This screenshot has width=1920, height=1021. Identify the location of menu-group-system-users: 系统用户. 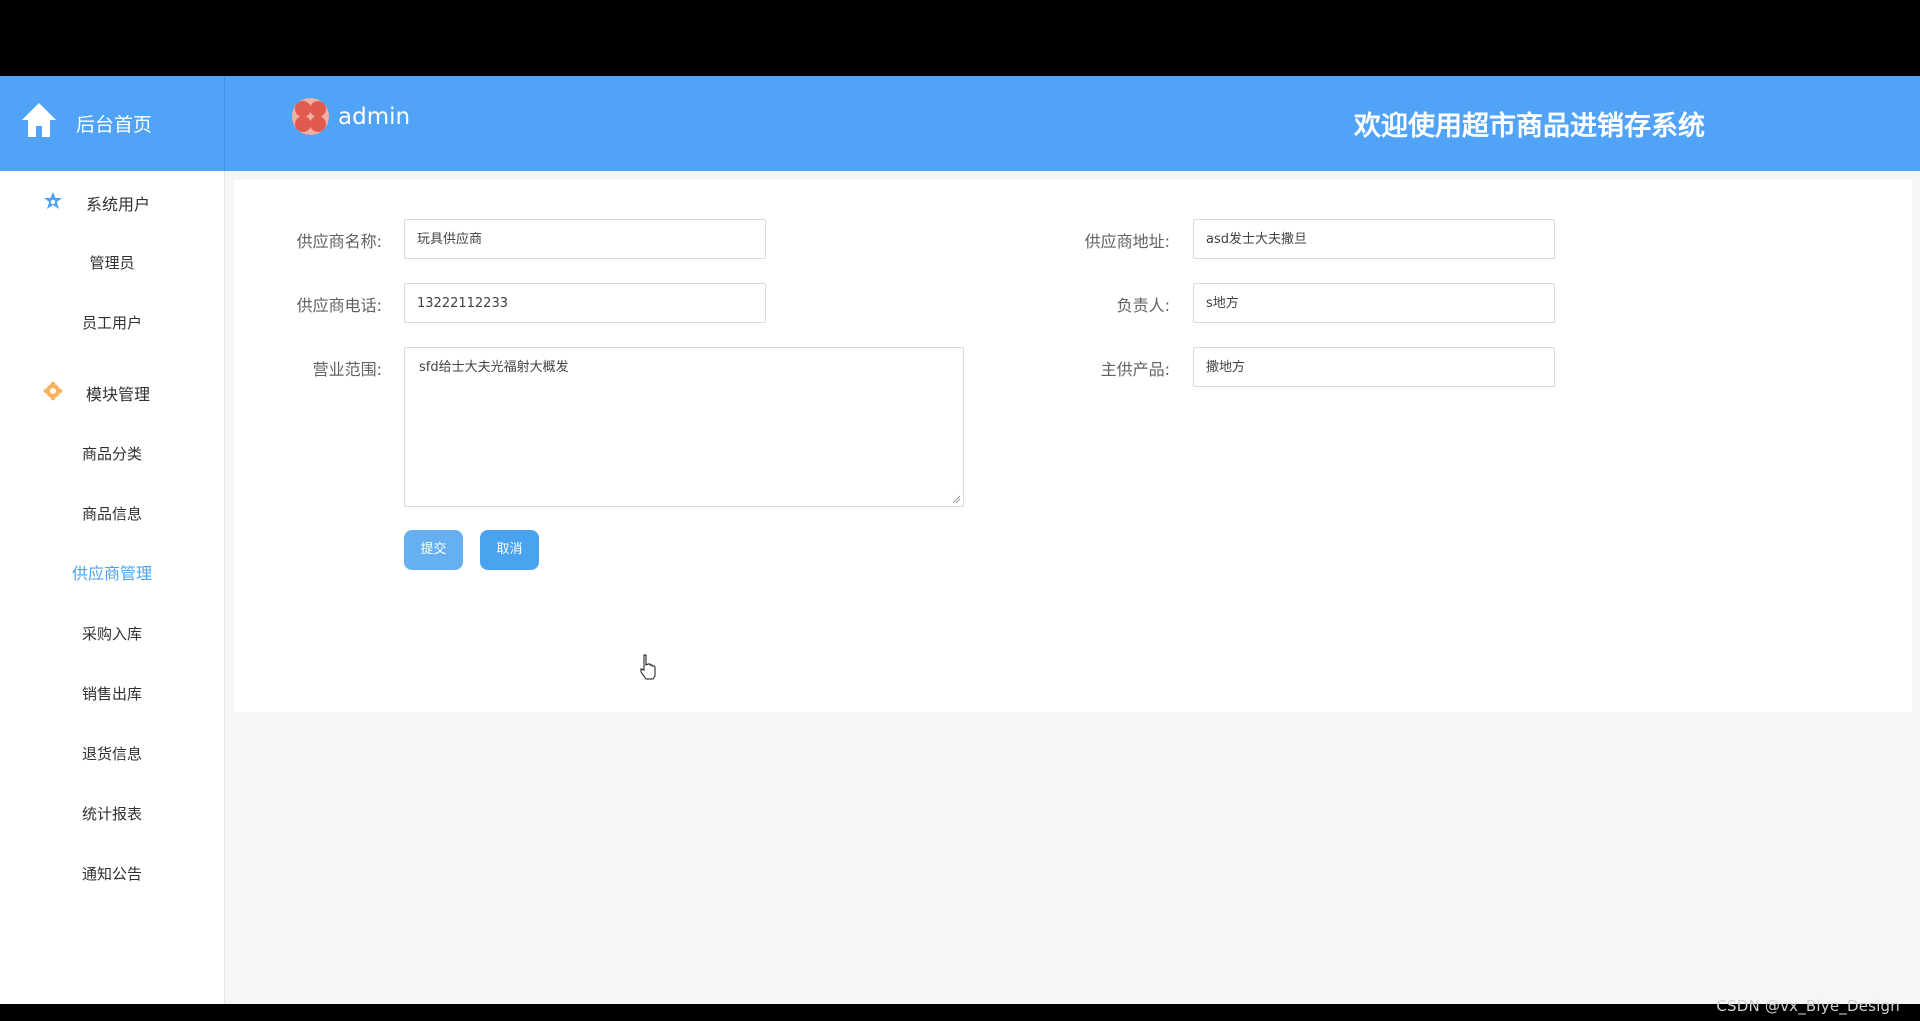
(112, 201).